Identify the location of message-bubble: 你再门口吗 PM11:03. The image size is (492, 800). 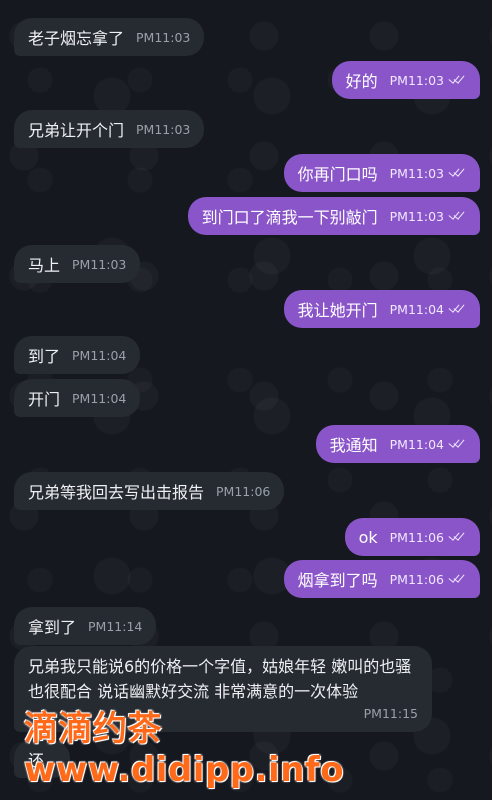
(381, 173).